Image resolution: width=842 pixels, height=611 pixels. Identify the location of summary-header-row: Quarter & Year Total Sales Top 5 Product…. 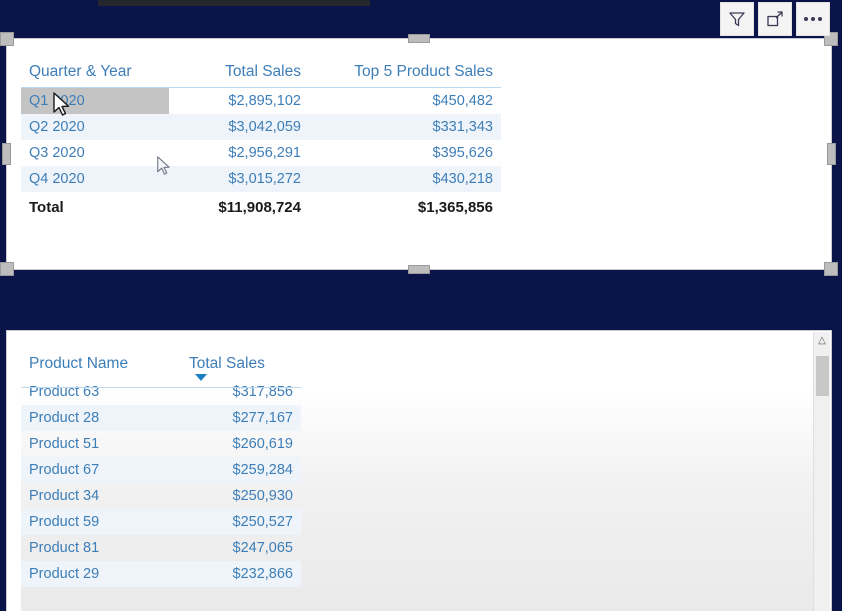
(261, 70).